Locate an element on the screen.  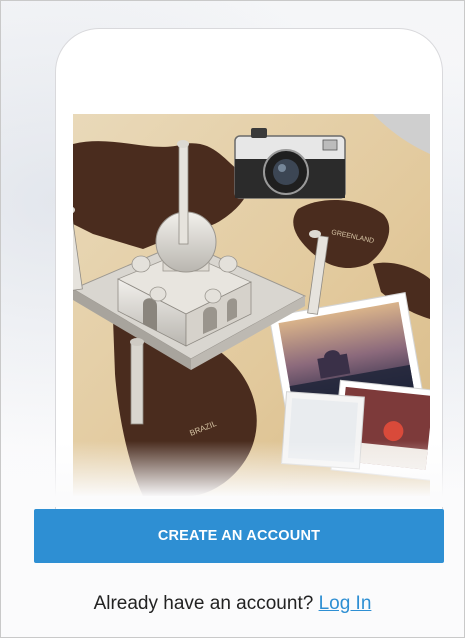
create-account-button: CREATE AN ACCOUNT is located at coordinates (239, 536).